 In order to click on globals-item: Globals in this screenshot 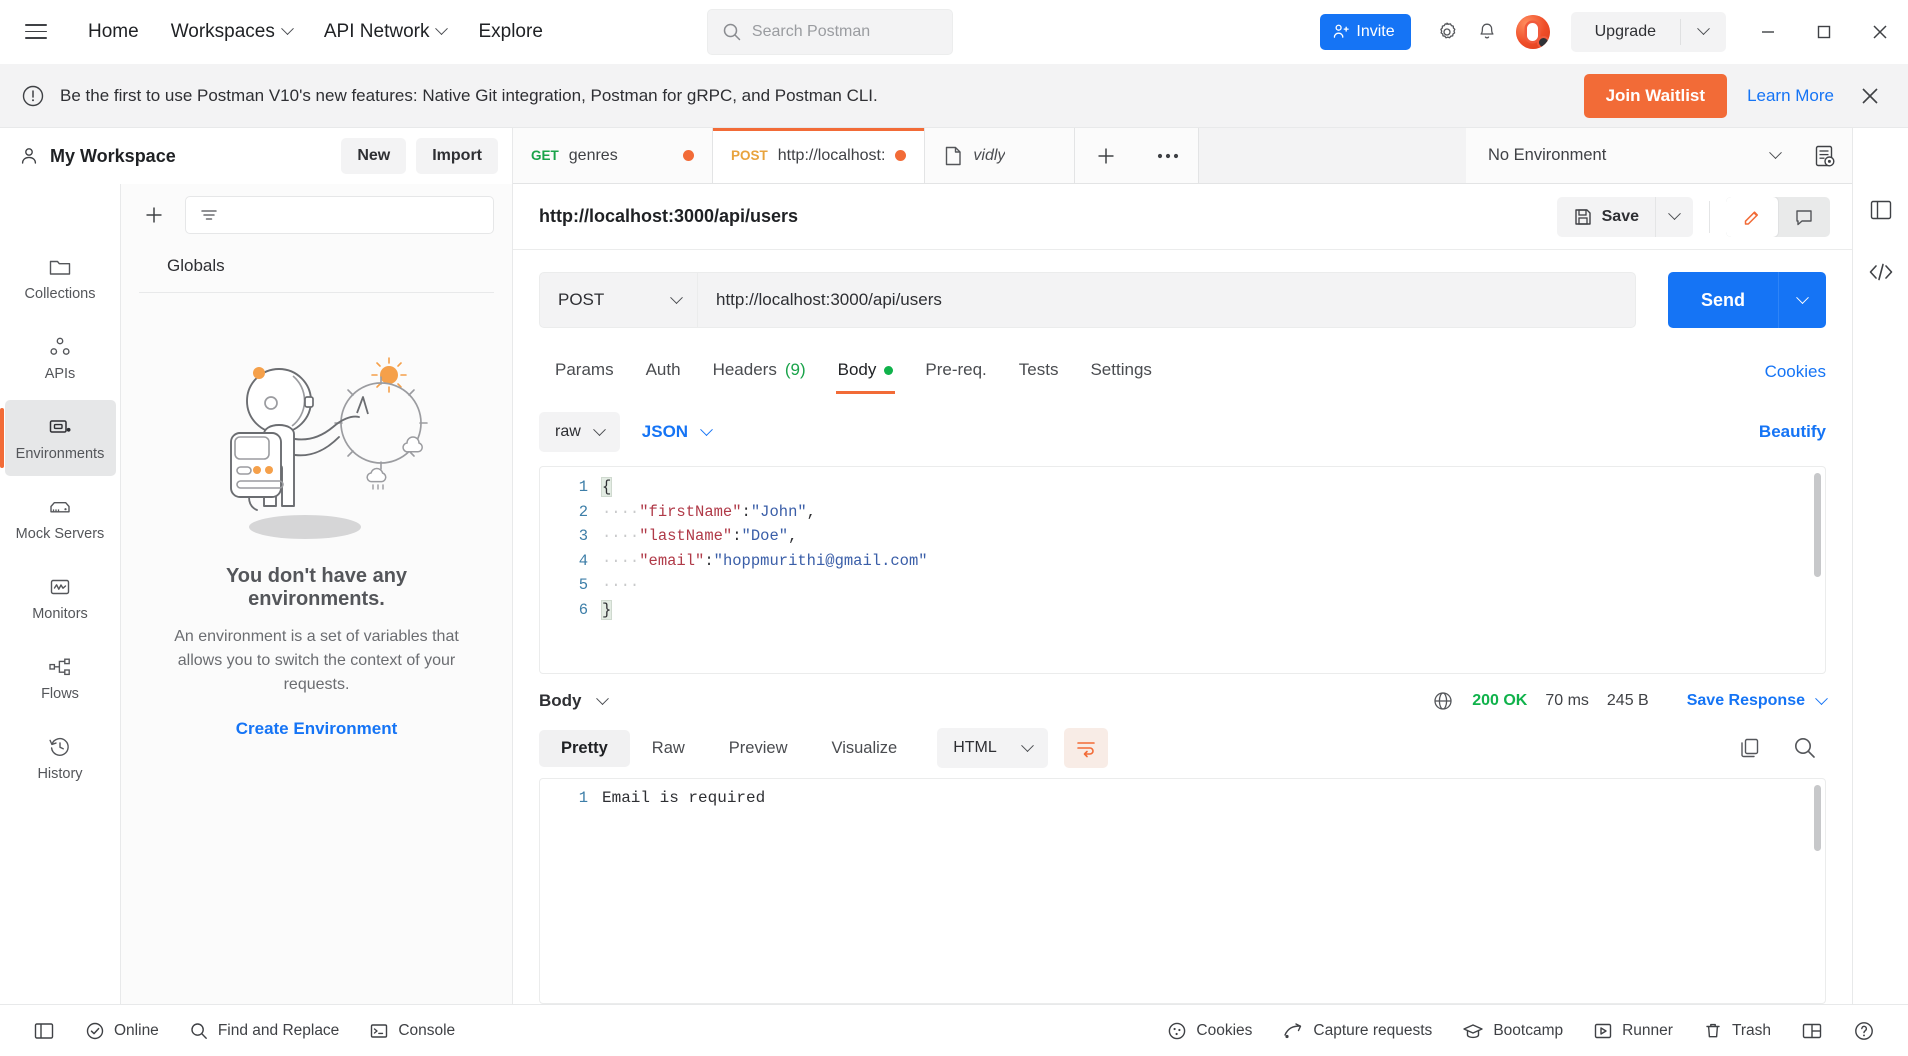, I will do `click(316, 269)`.